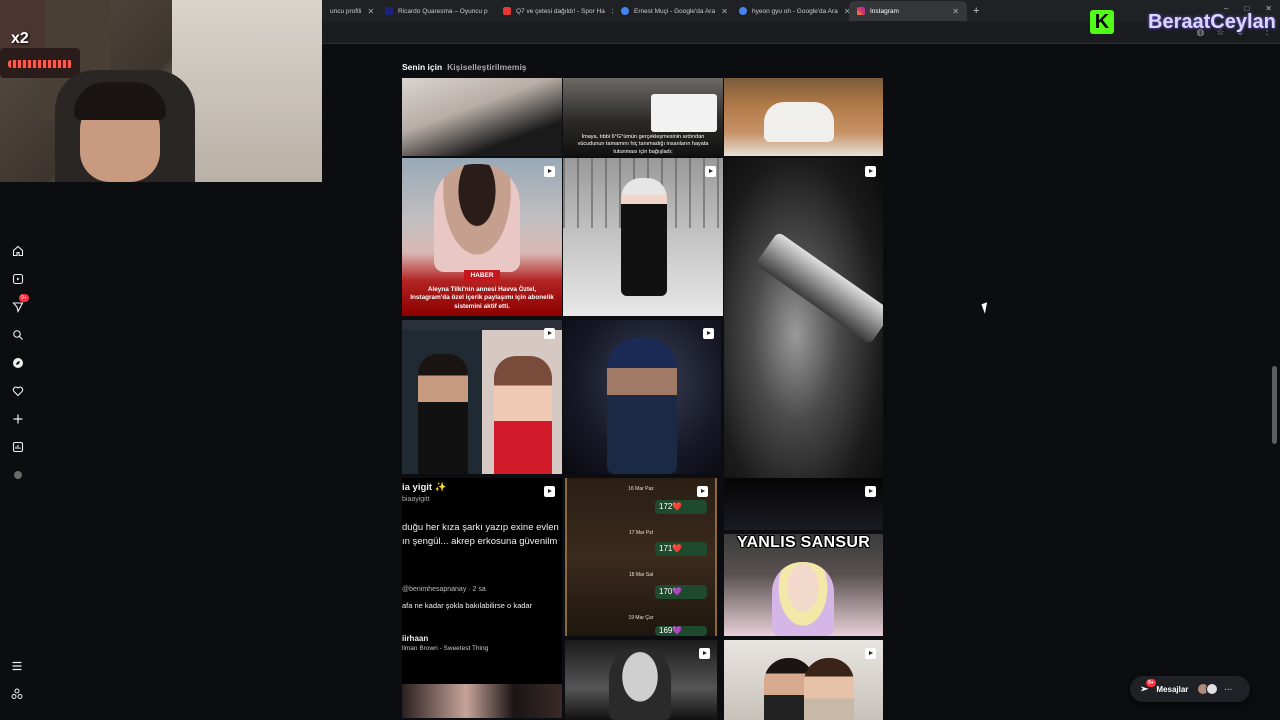 The width and height of the screenshot is (1280, 720). What do you see at coordinates (684, 113) in the screenshot?
I see `post-thumbnail-paper` at bounding box center [684, 113].